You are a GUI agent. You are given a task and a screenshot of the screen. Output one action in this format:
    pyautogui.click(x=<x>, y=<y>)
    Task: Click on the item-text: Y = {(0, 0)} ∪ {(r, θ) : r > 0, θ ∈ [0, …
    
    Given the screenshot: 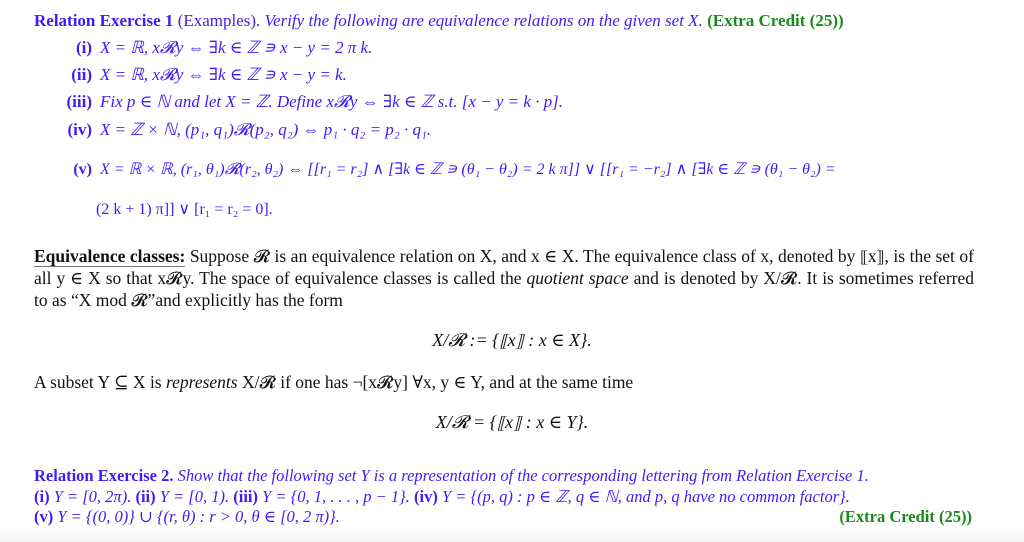 What is the action you would take?
    pyautogui.click(x=198, y=516)
    